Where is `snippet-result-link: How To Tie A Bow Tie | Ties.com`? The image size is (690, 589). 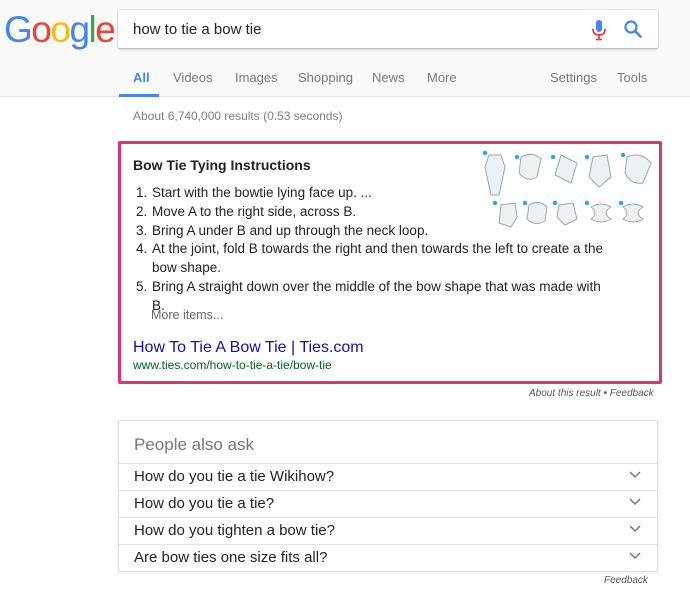 snippet-result-link: How To Tie A Bow Tie | Ties.com is located at coordinates (248, 348).